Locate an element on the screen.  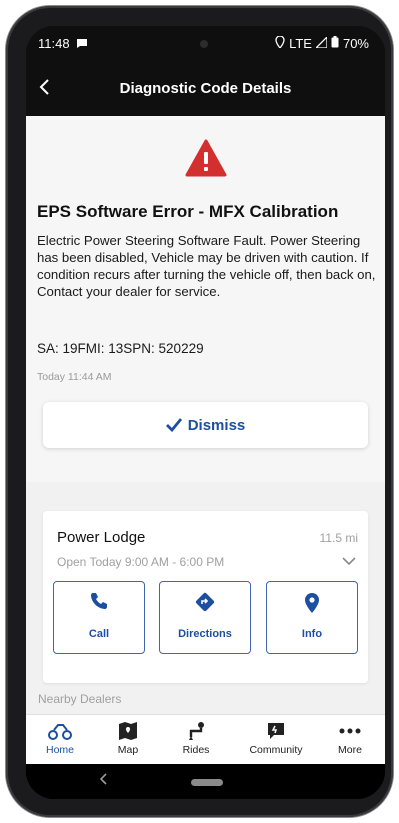
status-right: LTE 70% is located at coordinates (322, 43).